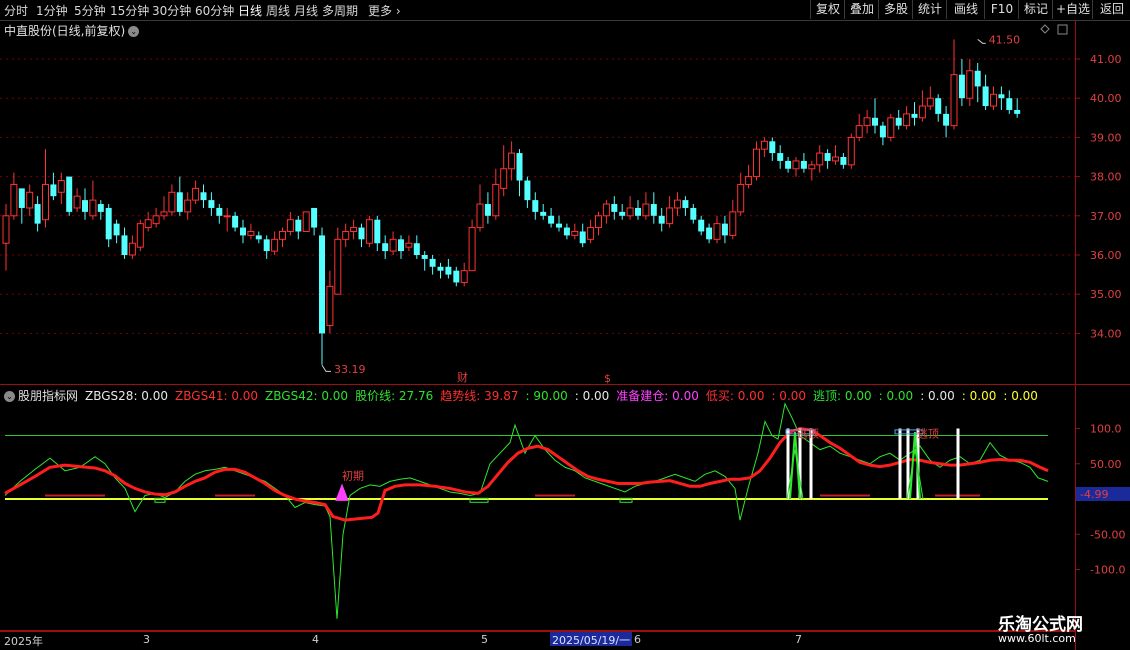 This screenshot has width=1130, height=650. What do you see at coordinates (479, 396) in the screenshot?
I see `indicator-field: 趋势线: 39.87` at bounding box center [479, 396].